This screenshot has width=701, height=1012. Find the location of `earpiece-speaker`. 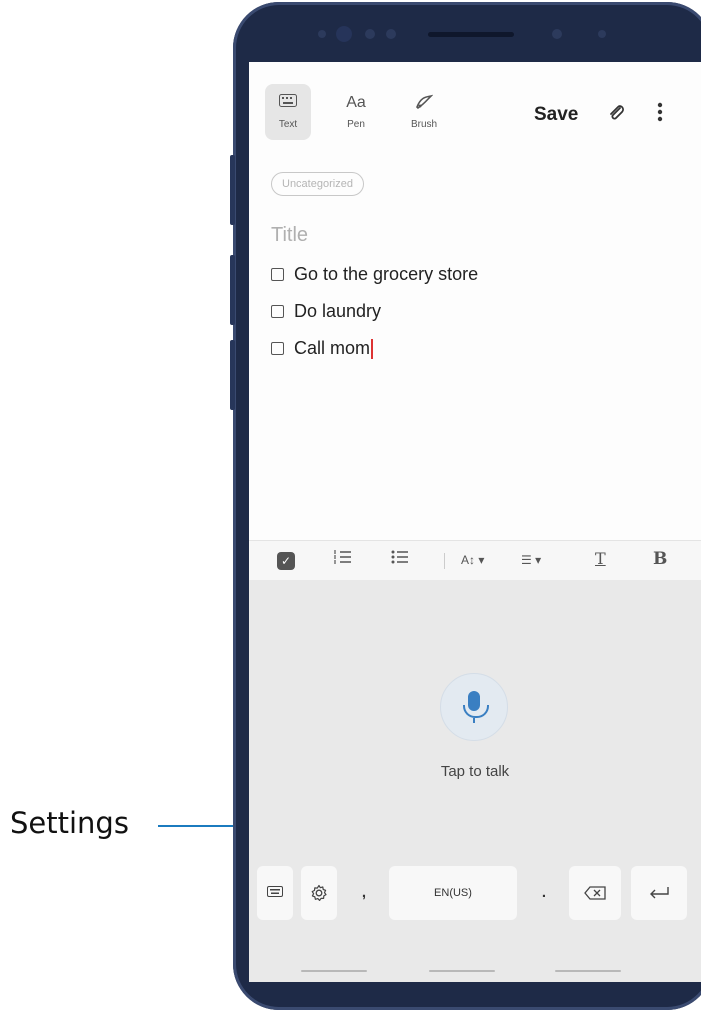

earpiece-speaker is located at coordinates (471, 34).